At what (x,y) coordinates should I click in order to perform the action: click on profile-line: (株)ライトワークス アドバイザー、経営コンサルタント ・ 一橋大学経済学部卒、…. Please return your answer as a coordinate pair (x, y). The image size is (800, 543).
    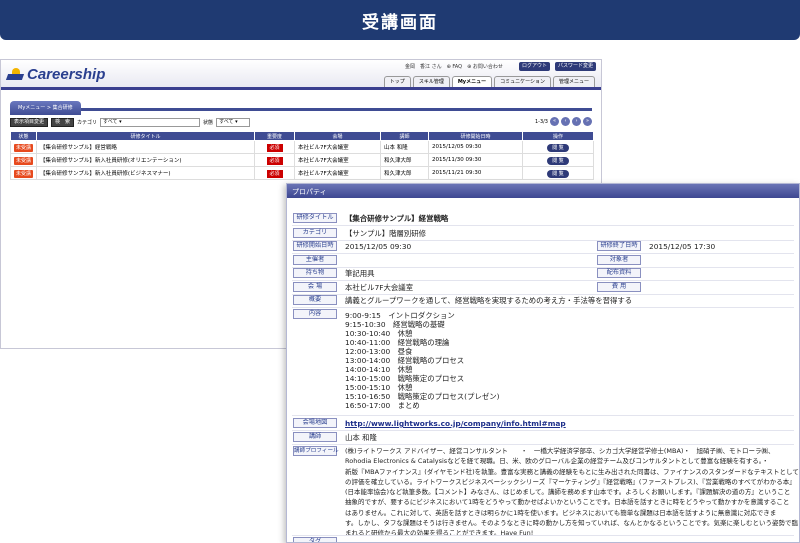
    Looking at the image, I should click on (560, 451).